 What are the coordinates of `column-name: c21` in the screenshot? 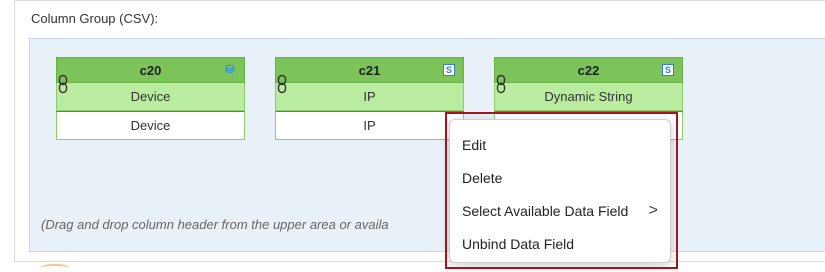 It's located at (369, 70).